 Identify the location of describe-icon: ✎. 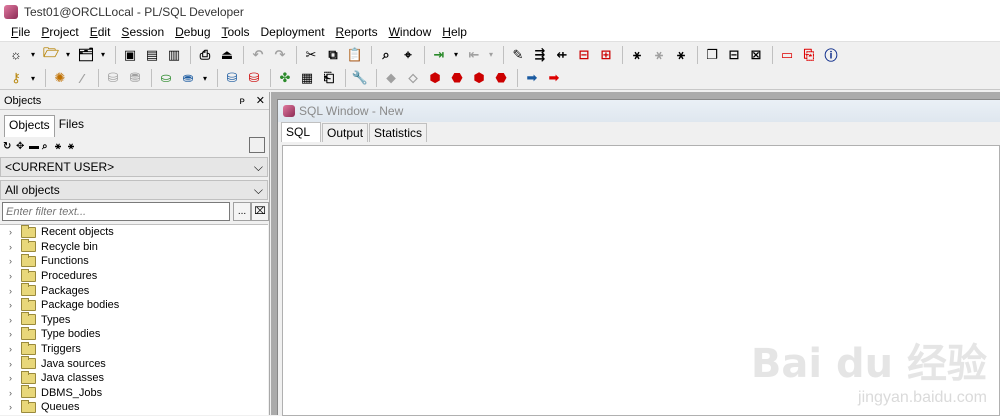
(518, 55).